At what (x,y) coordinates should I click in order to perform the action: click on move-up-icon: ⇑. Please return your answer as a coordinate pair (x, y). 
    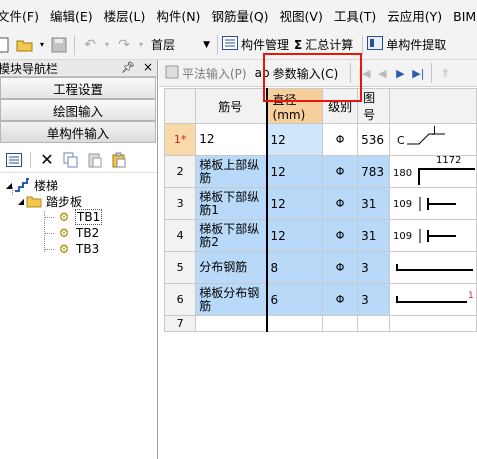
    Looking at the image, I should click on (445, 73).